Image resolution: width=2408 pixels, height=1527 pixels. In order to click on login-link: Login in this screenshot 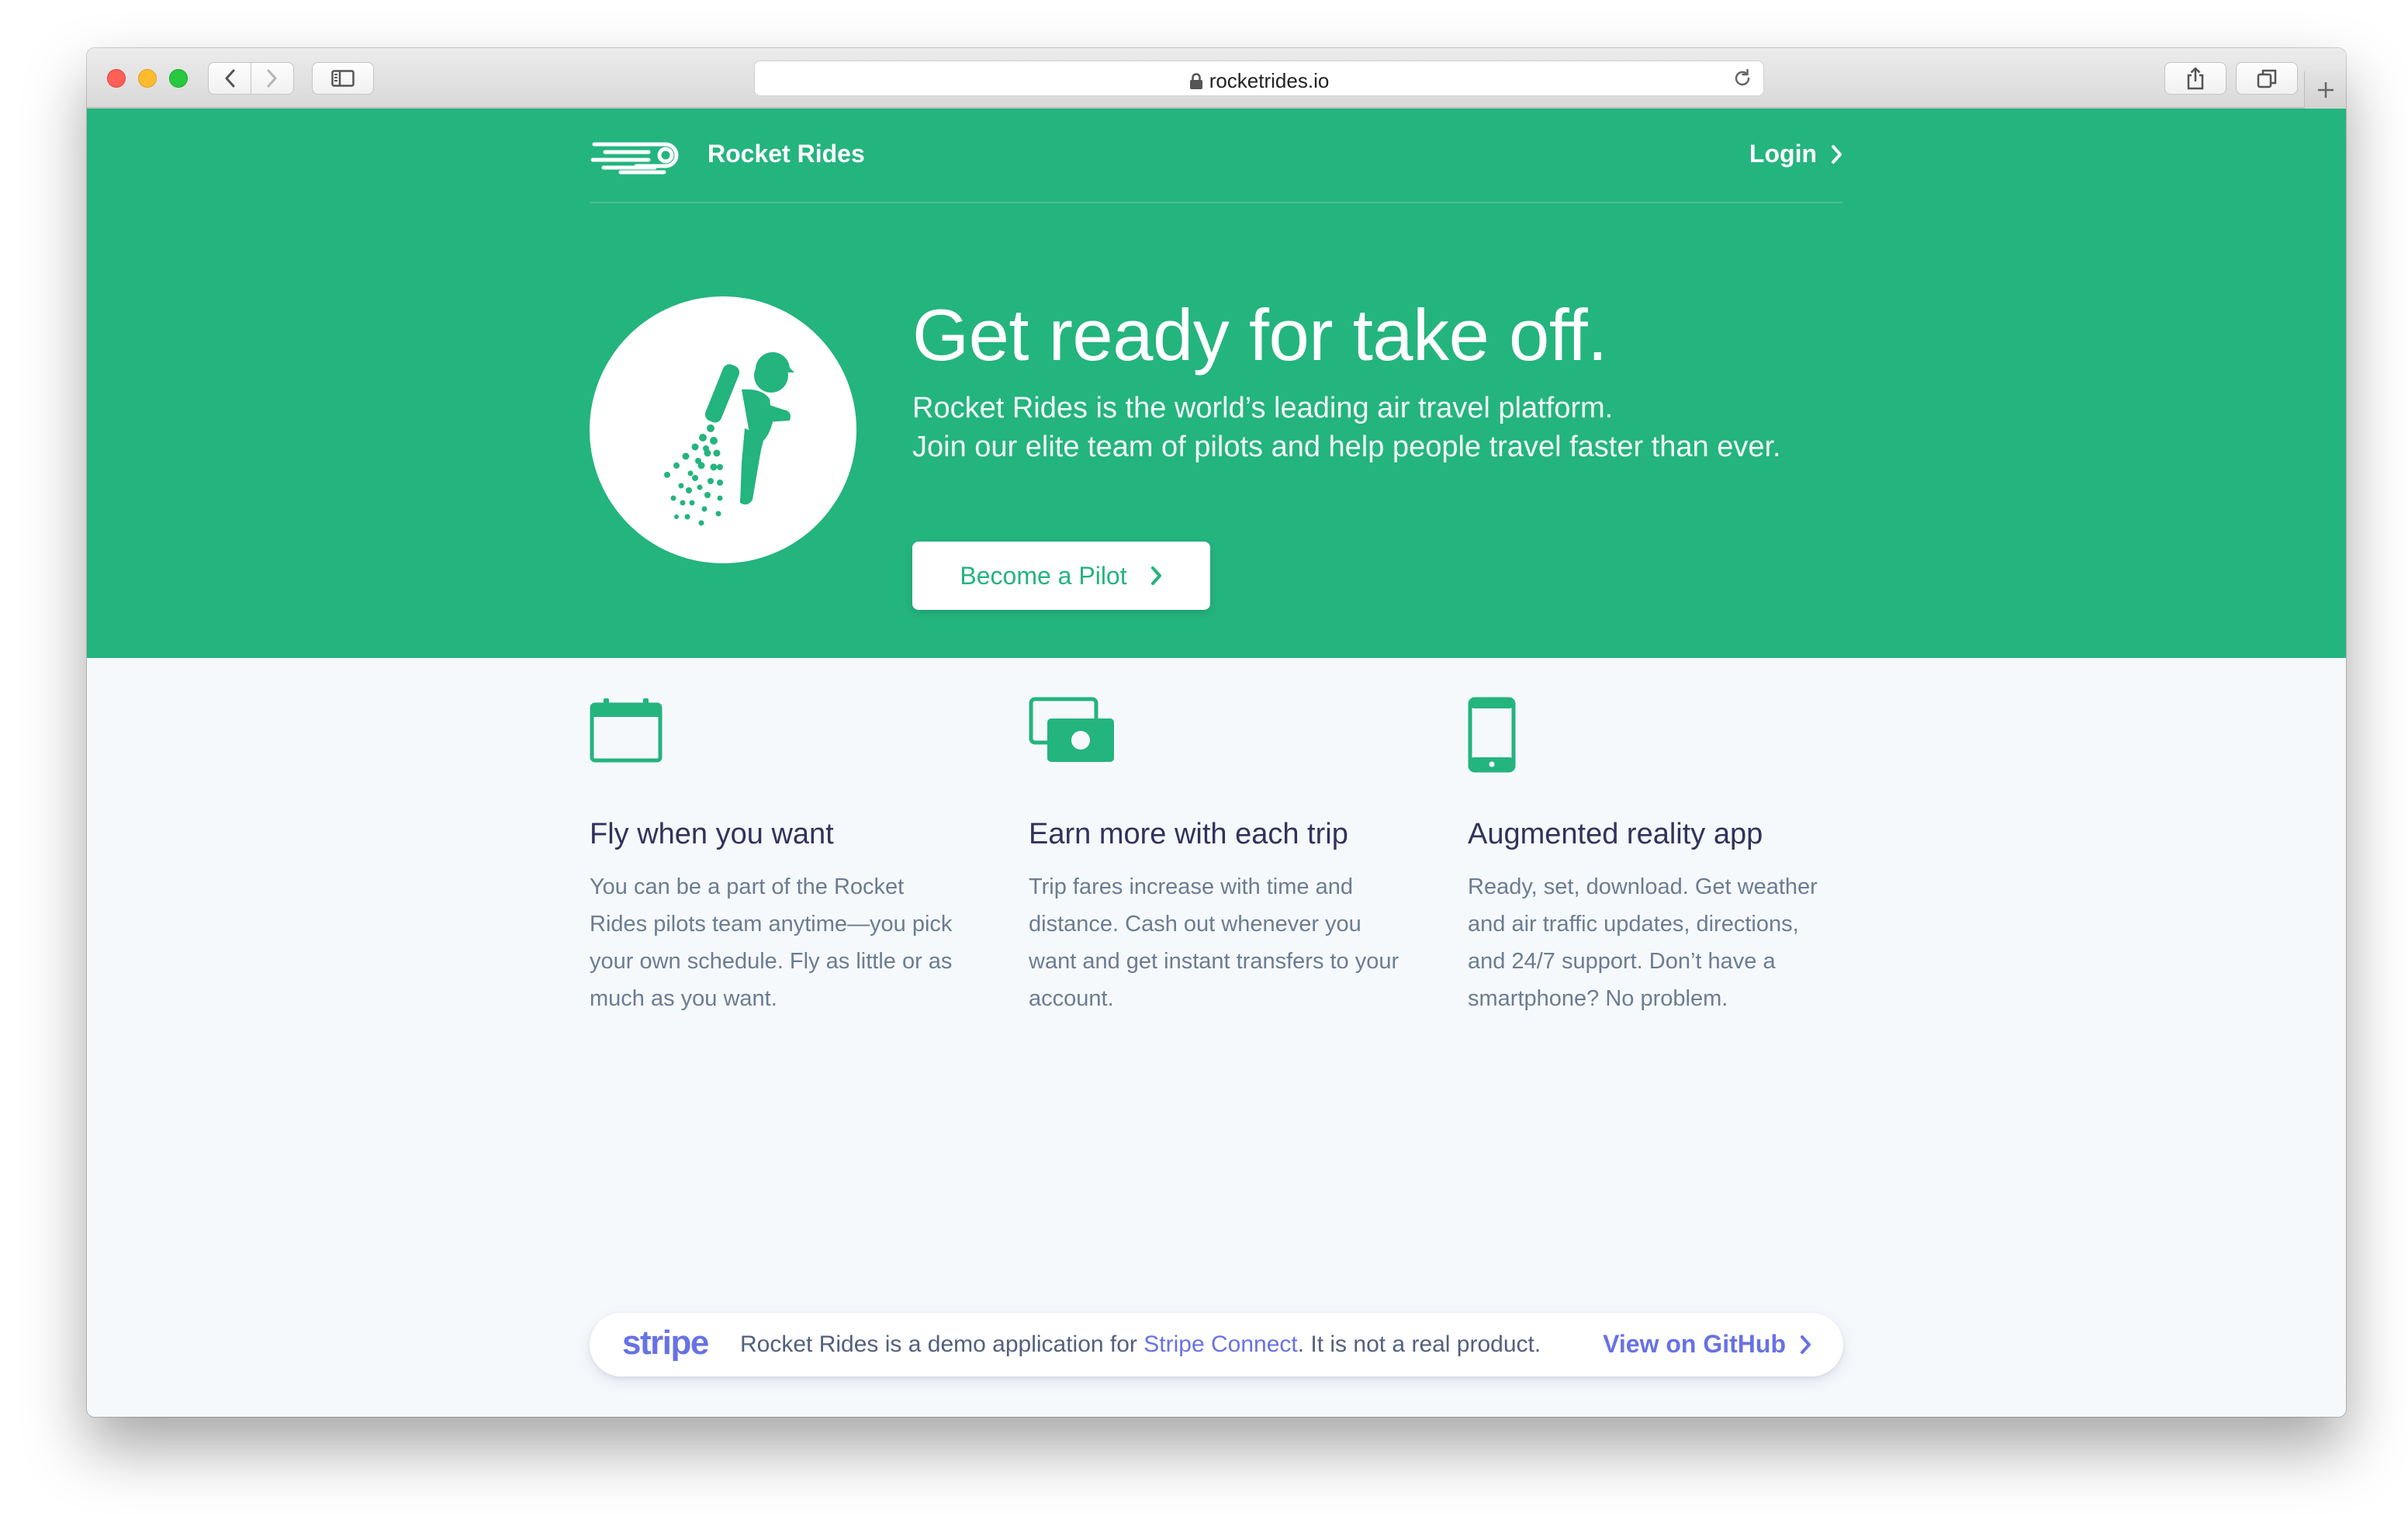, I will do `click(1796, 154)`.